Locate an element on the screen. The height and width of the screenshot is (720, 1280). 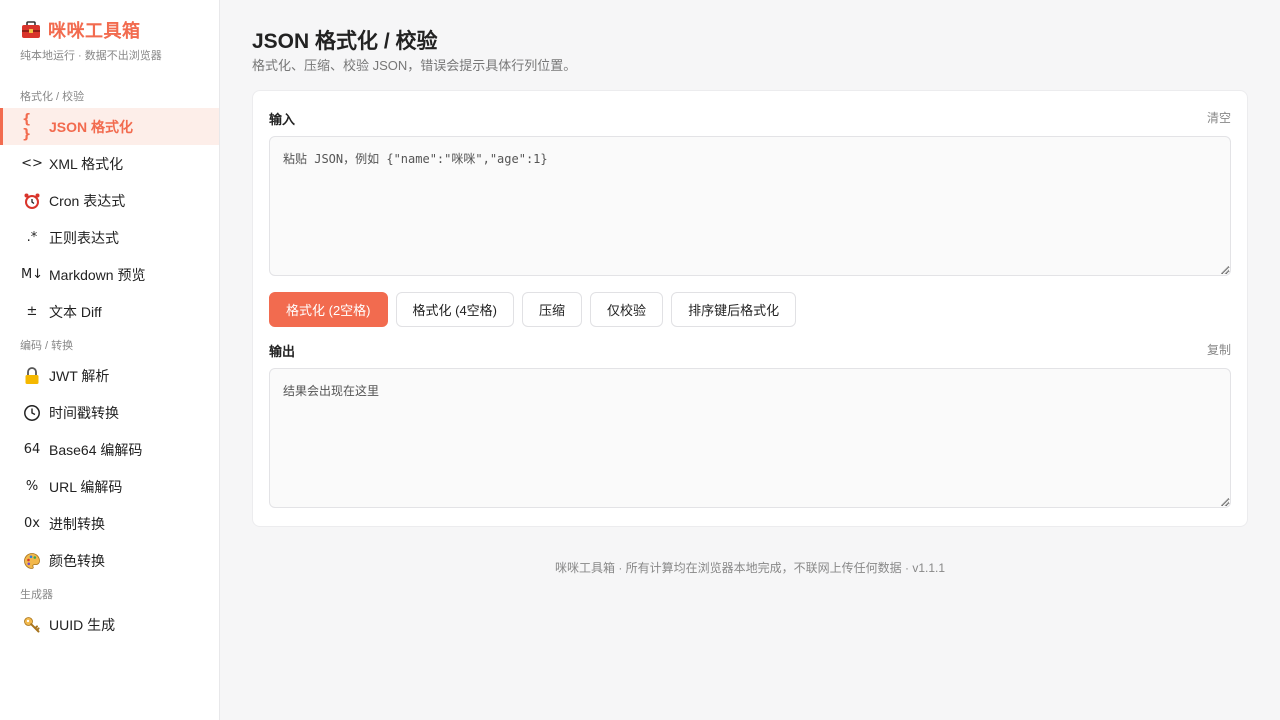
sidebar-item-label: 颜色转换 is located at coordinates (77, 560).